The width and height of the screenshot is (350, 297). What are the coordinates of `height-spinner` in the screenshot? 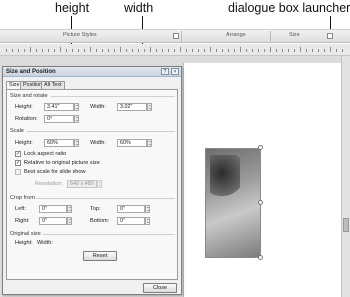 It's located at (76, 107).